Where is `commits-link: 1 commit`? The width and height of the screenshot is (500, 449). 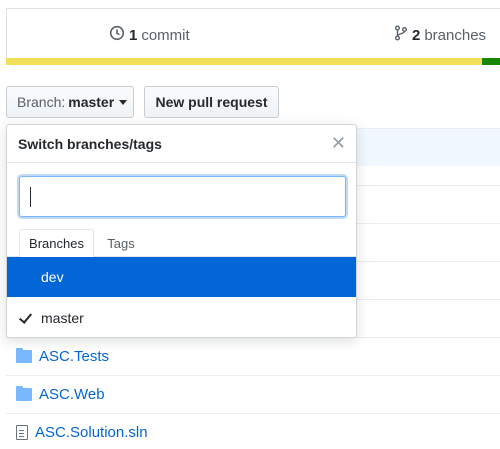 commits-link: 1 commit is located at coordinates (149, 35).